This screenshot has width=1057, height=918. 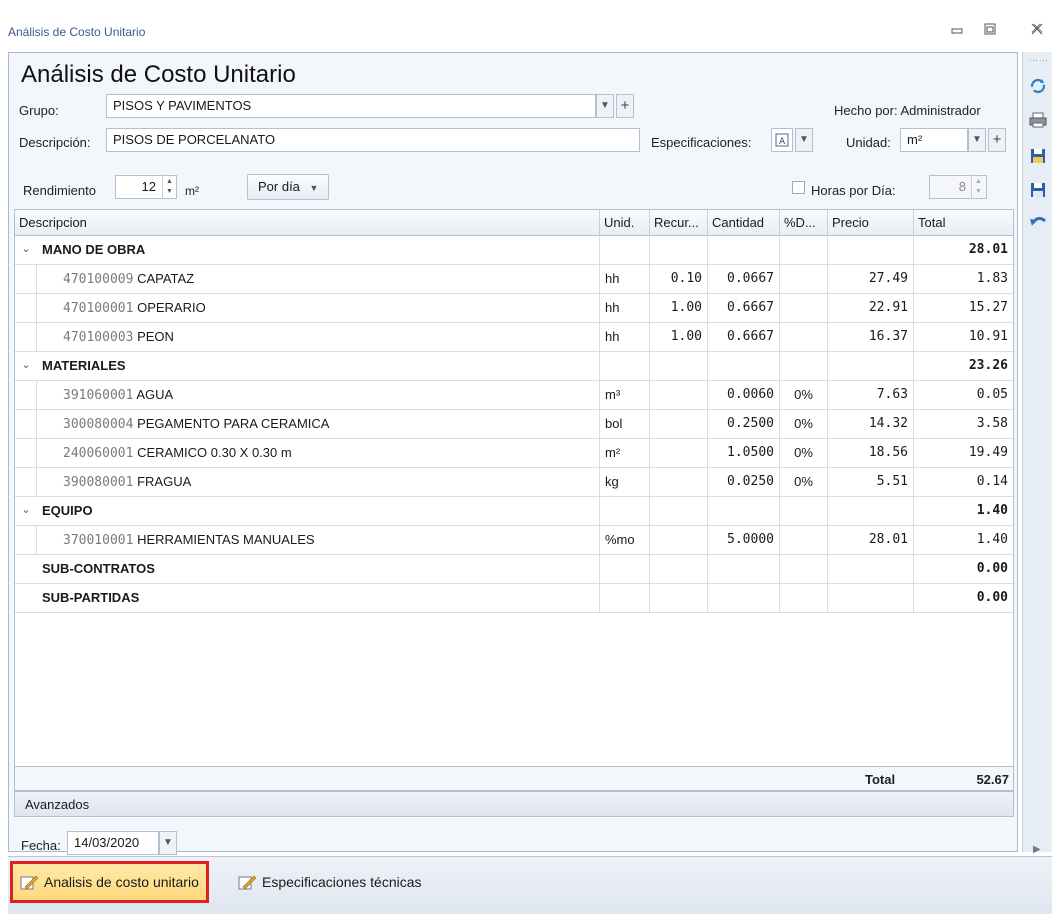 What do you see at coordinates (625, 395) in the screenshot?
I see `item-unit: m³` at bounding box center [625, 395].